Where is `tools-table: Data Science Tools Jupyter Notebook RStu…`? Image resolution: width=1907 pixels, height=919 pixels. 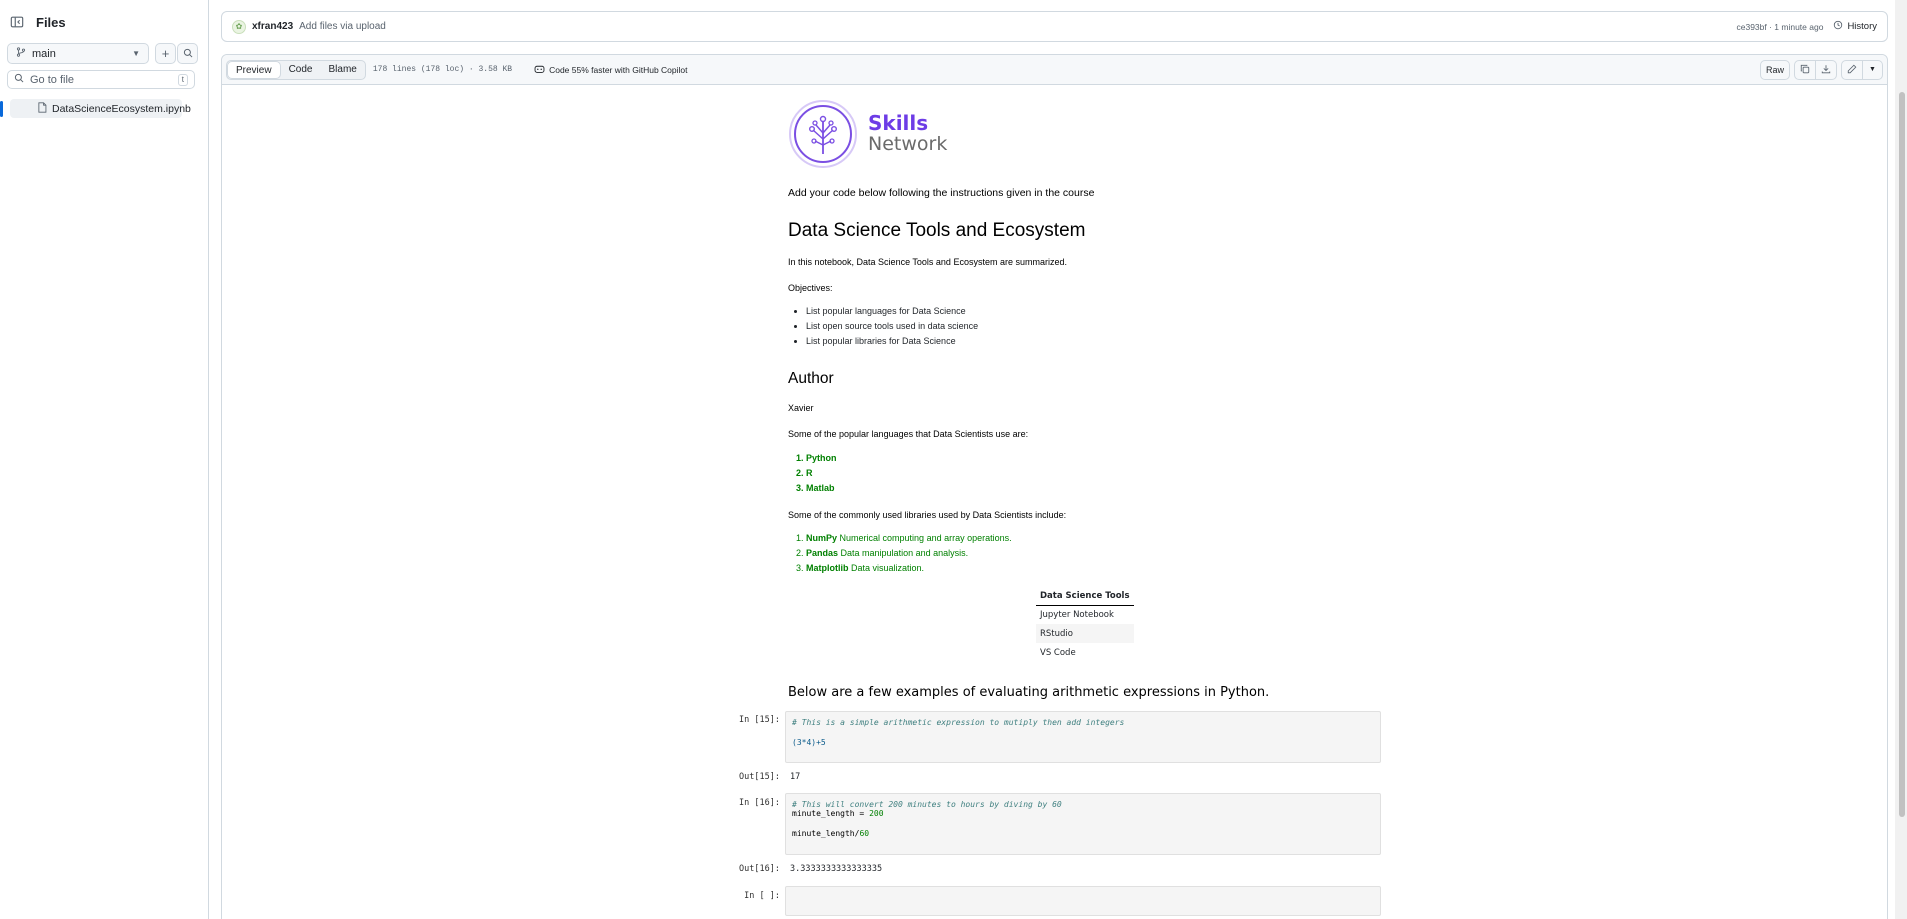 tools-table: Data Science Tools Jupyter Notebook RStu… is located at coordinates (1085, 624).